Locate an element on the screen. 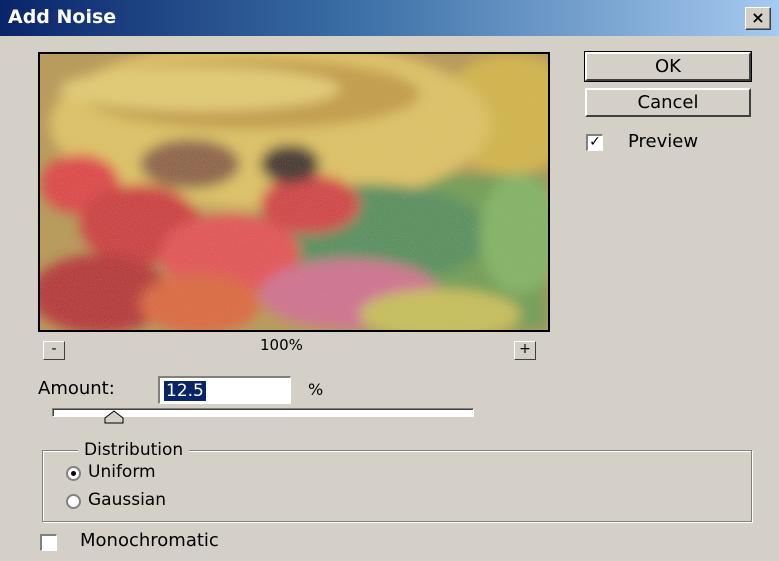 The image size is (779, 561). preview-checkbox: ✓ is located at coordinates (594, 142).